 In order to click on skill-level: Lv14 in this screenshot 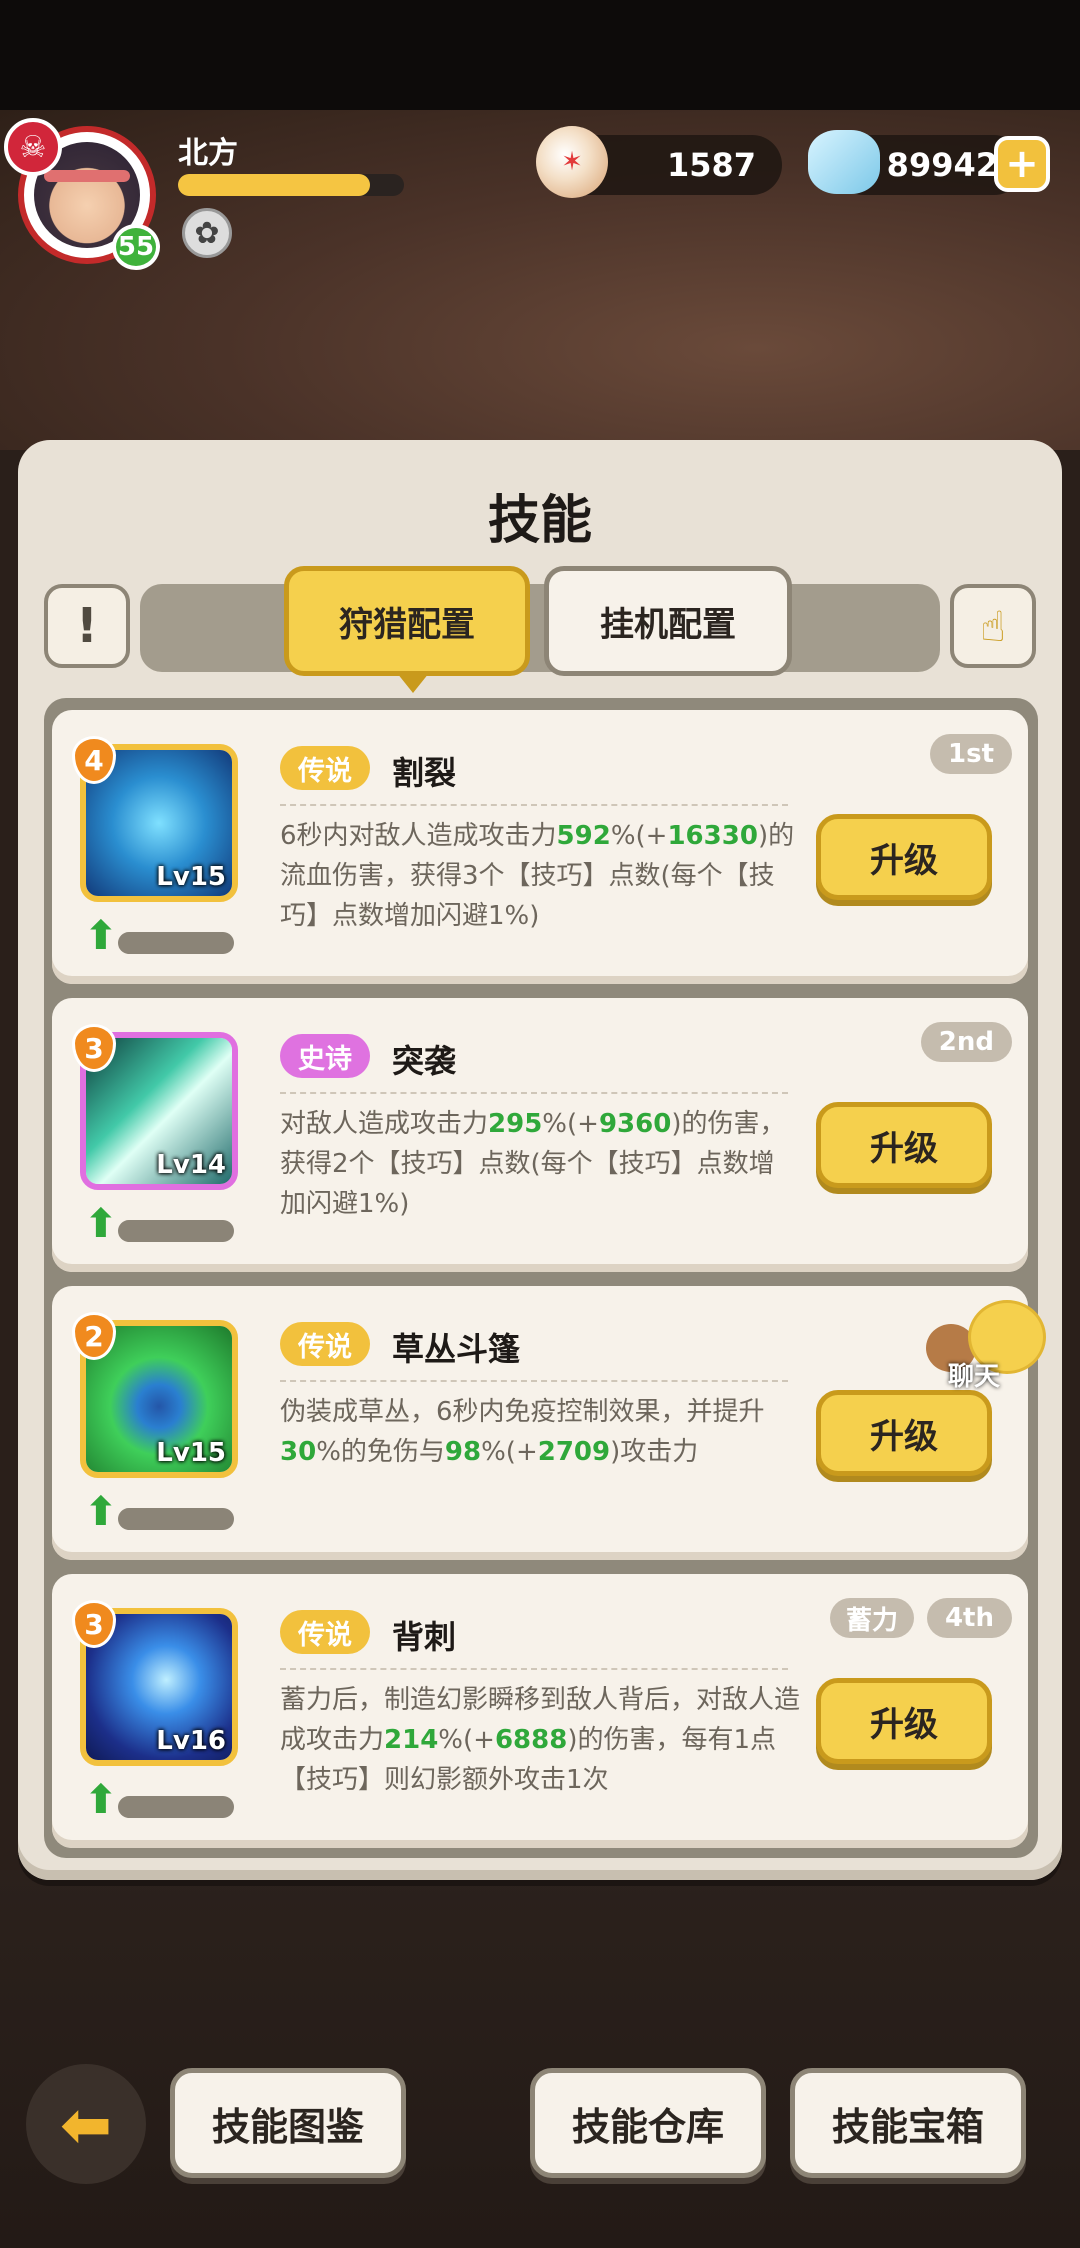, I will do `click(191, 1165)`.